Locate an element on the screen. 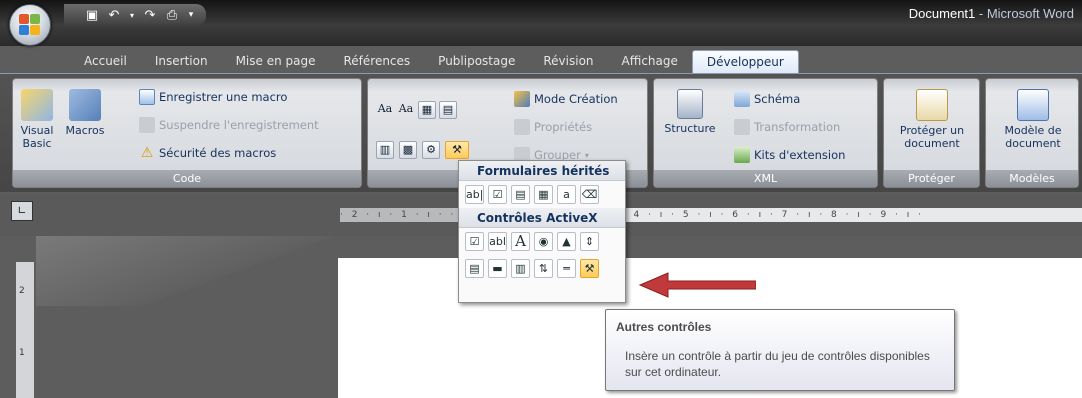  rich-text-control-icon: Aa is located at coordinates (385, 110).